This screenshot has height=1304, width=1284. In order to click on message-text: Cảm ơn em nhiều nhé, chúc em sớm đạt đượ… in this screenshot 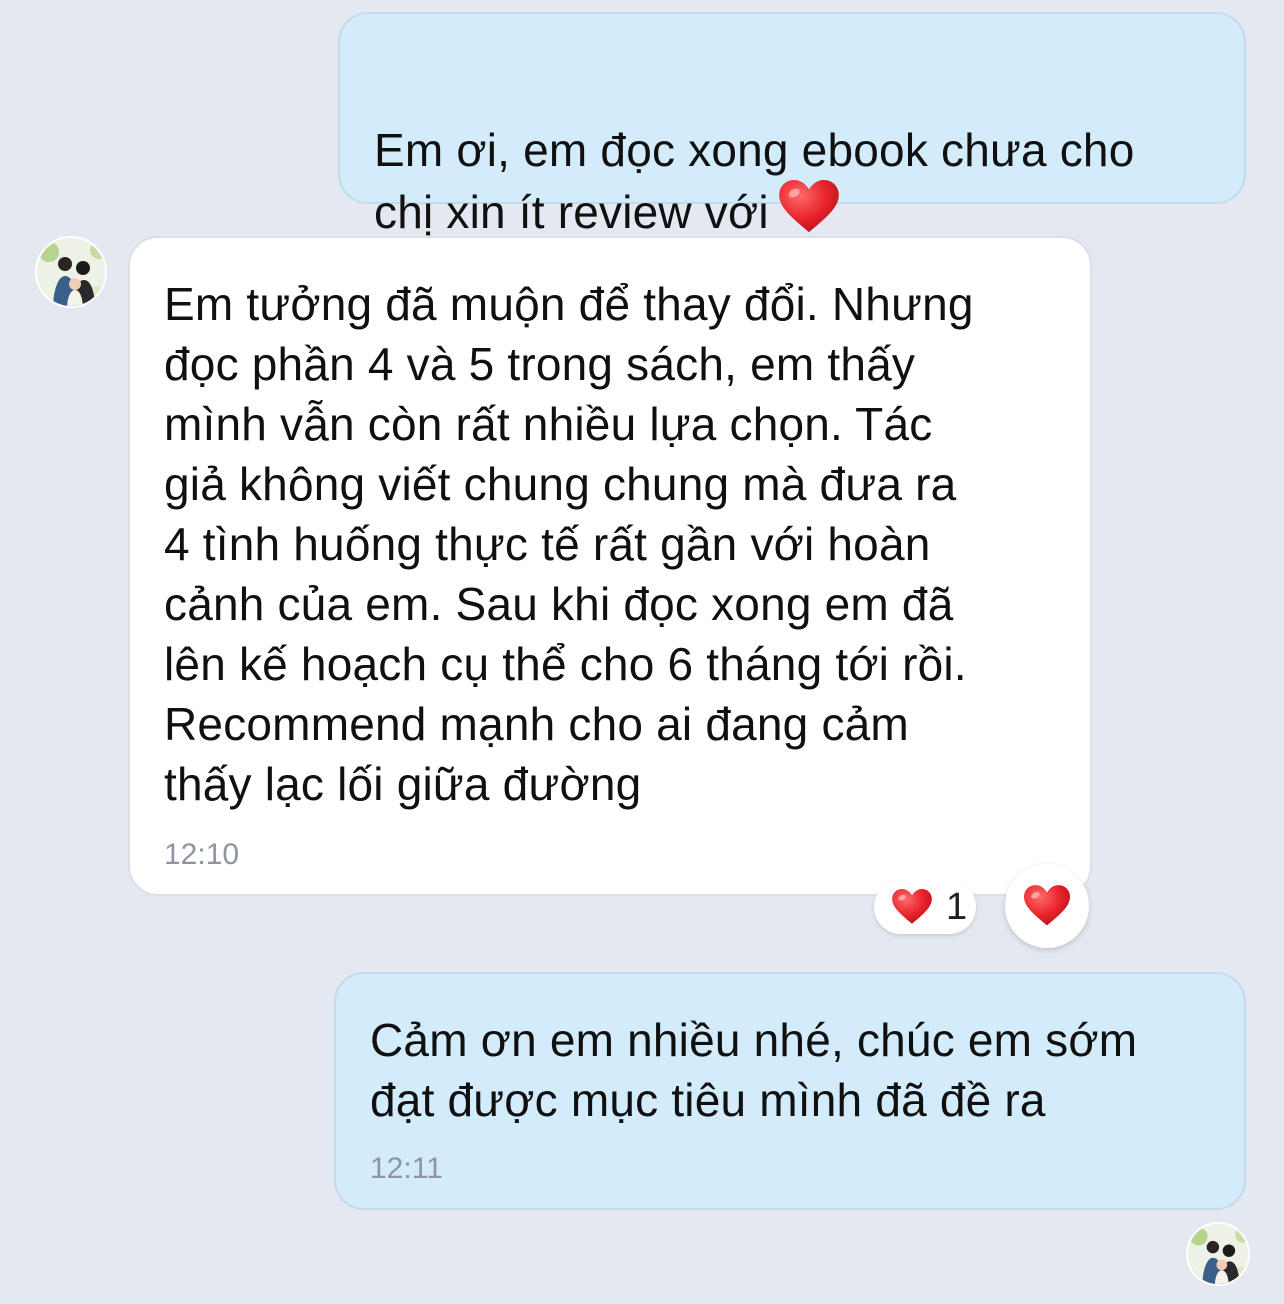, I will do `click(754, 1070)`.